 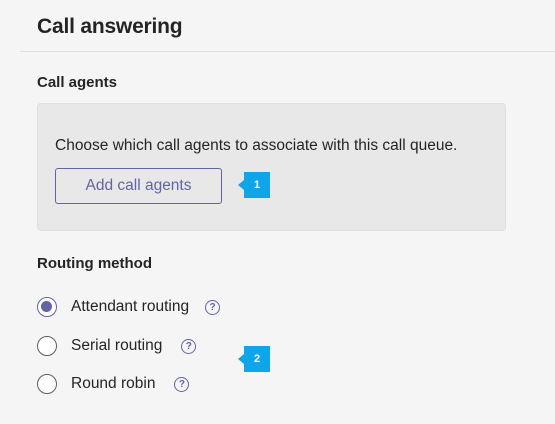 I want to click on radio-label: Round robin, so click(x=113, y=383).